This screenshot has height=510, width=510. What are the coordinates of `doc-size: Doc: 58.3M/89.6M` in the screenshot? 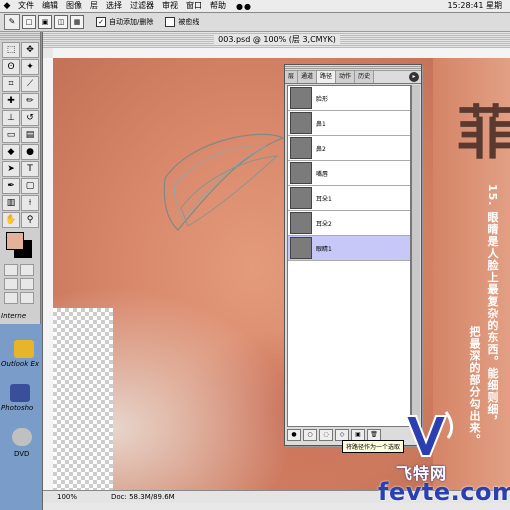 It's located at (136, 497).